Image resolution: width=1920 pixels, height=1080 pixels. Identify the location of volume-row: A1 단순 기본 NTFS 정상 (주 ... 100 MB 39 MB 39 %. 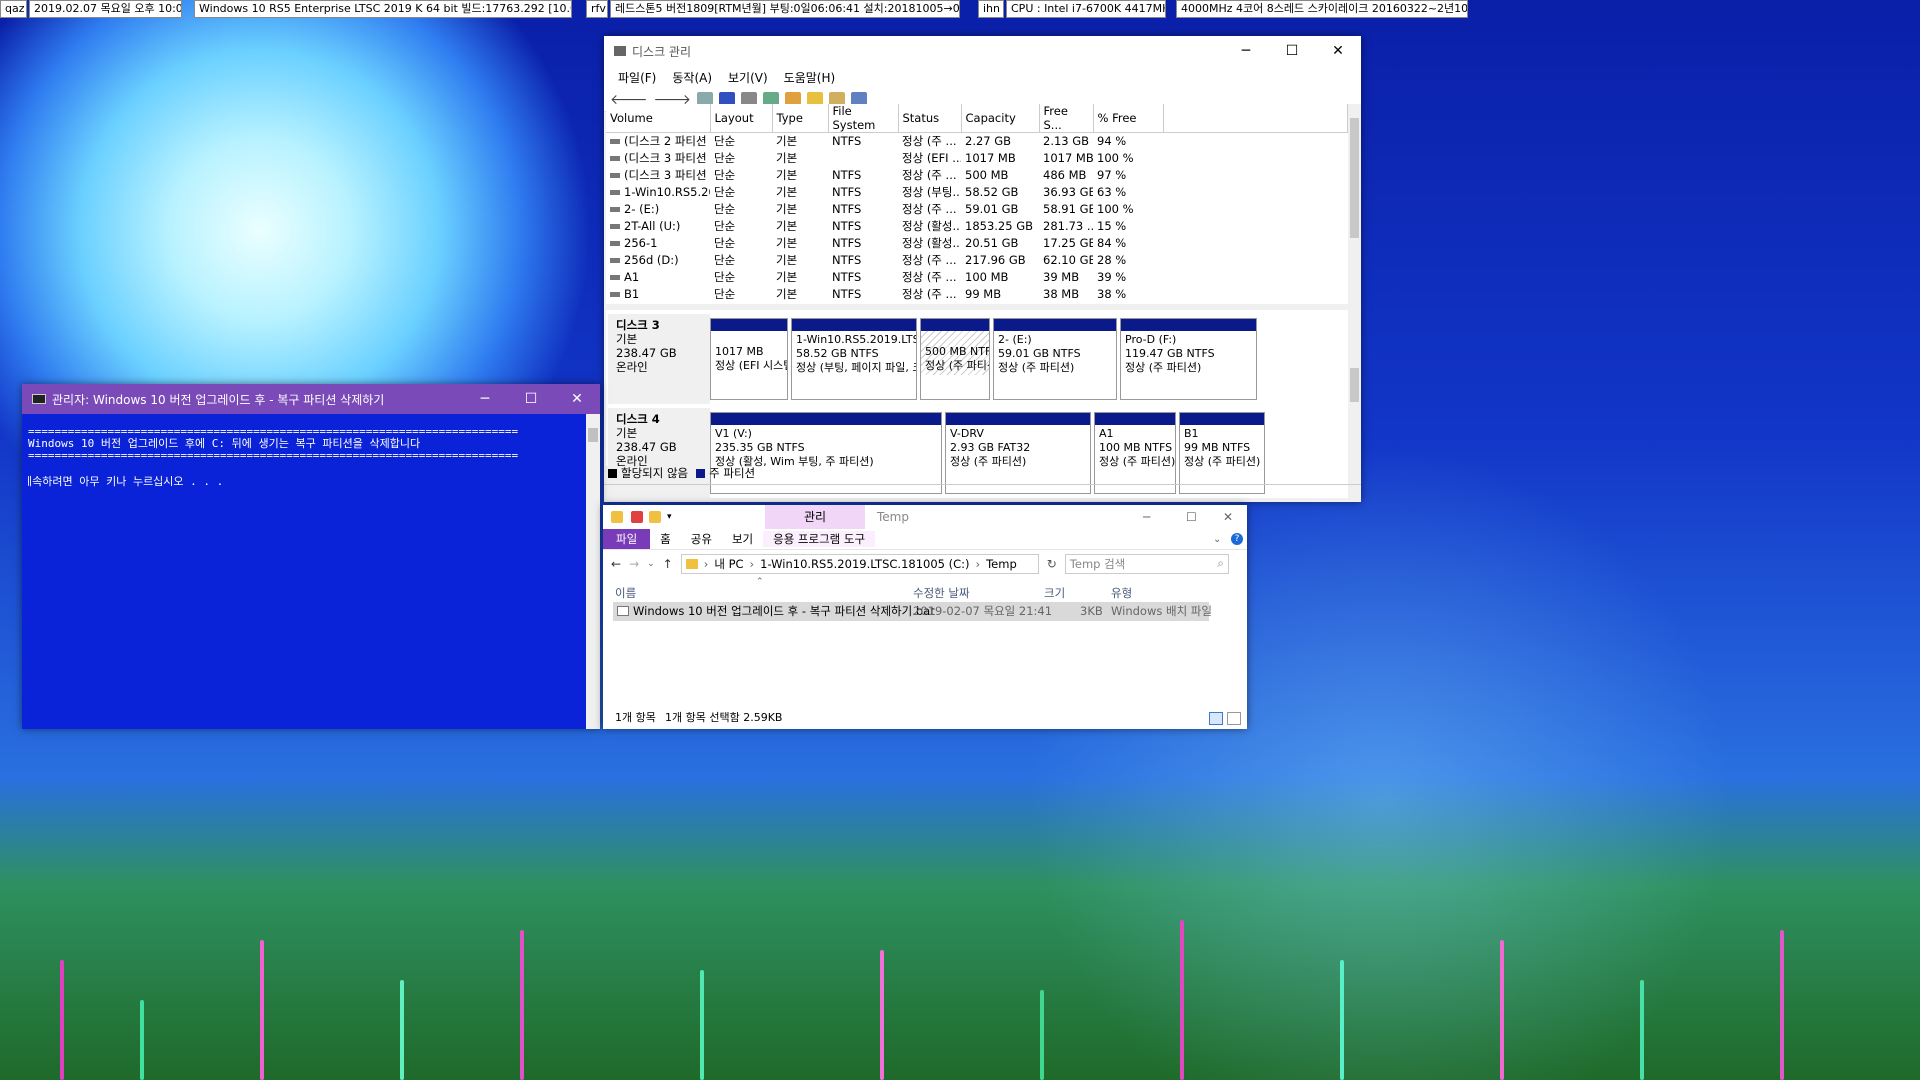
(977, 277).